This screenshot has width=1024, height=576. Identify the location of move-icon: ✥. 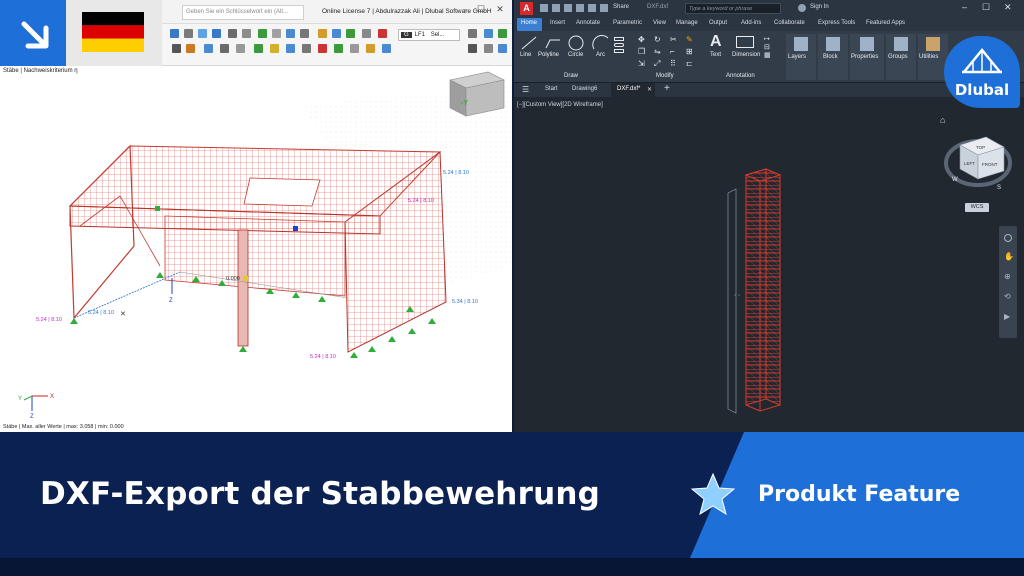
(641, 39).